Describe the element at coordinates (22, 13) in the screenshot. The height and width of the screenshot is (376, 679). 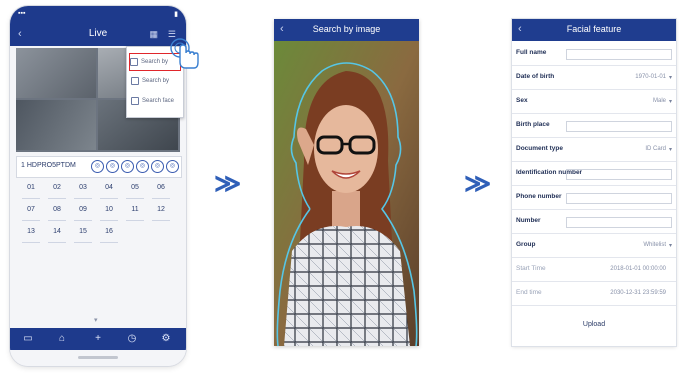
I see `signal-icon: ▪▪▪` at that location.